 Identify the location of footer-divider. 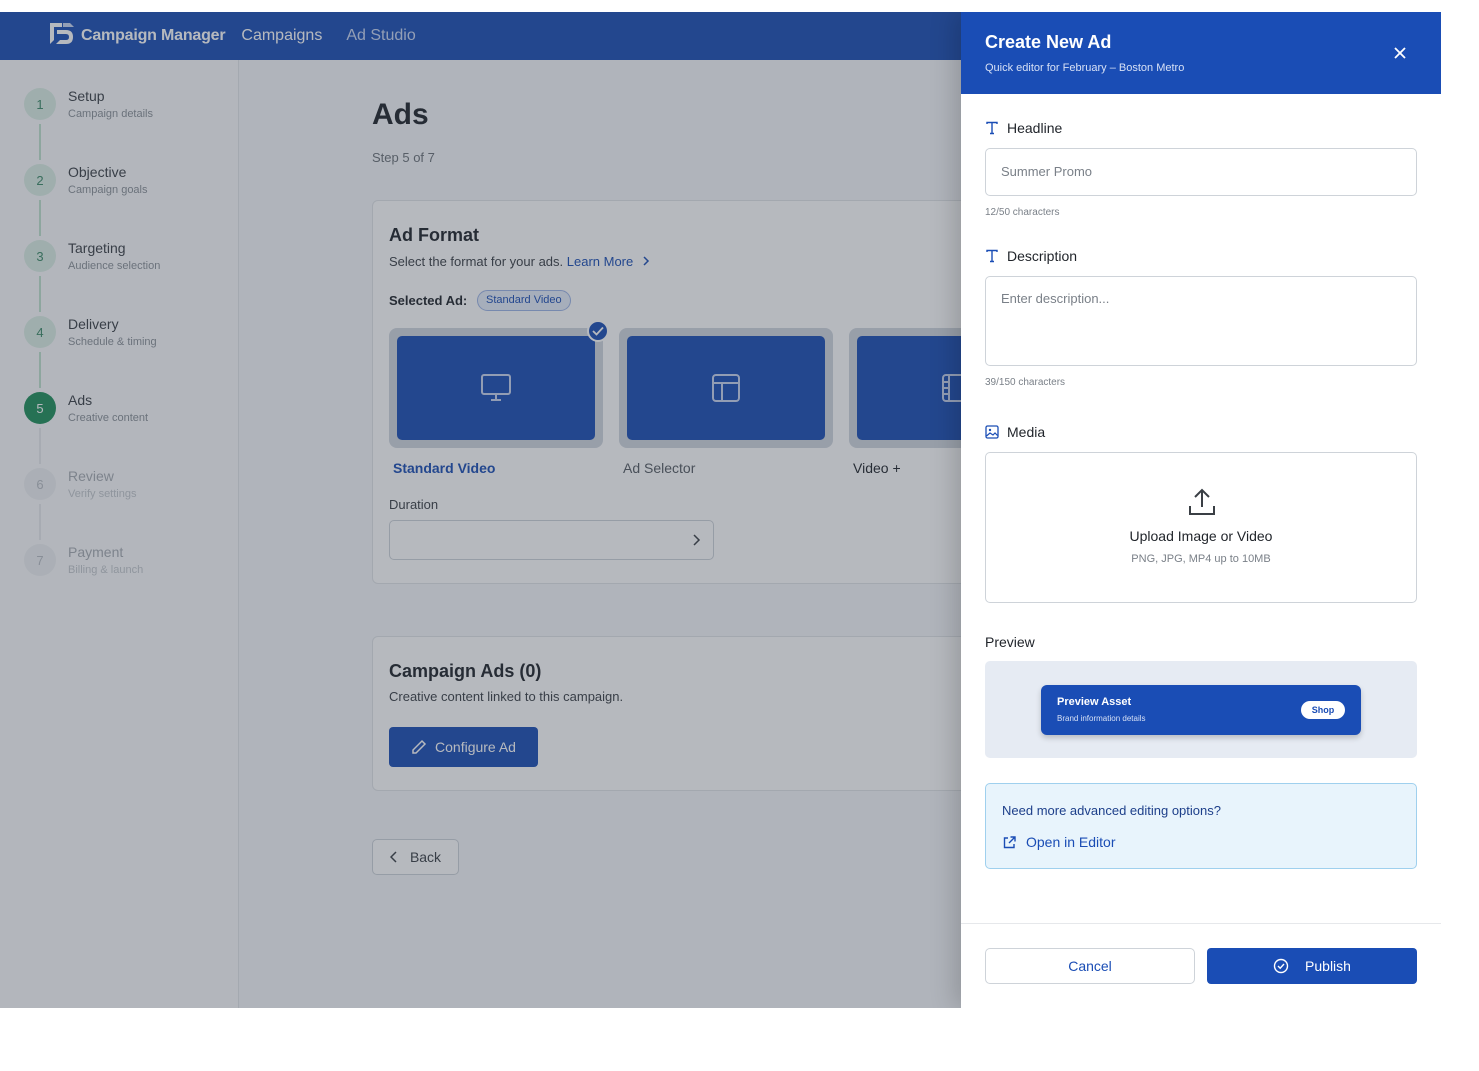
(1201, 923).